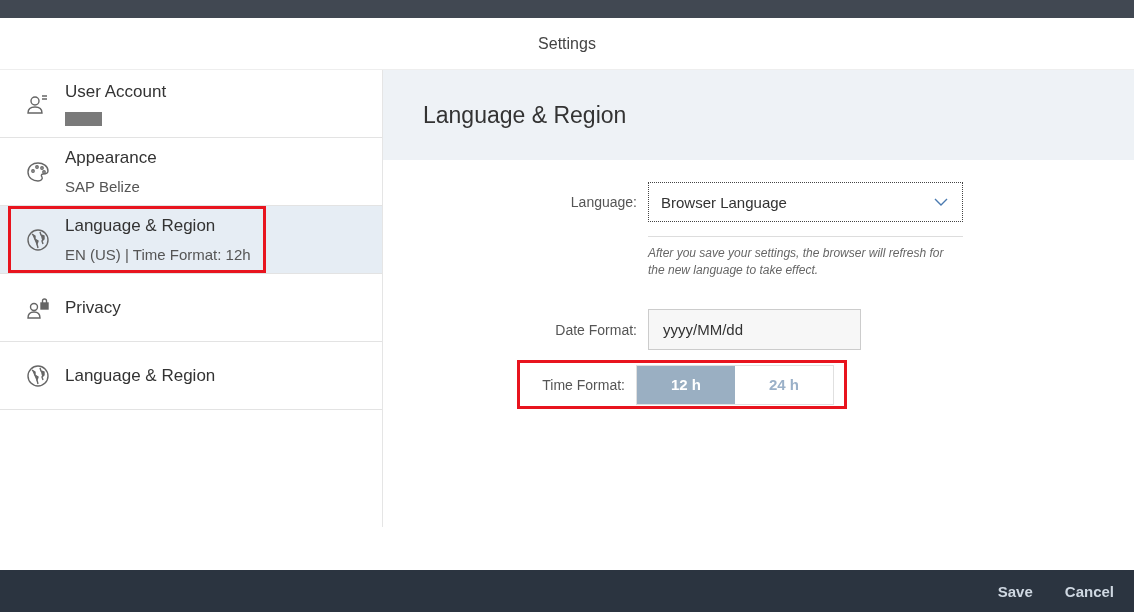  What do you see at coordinates (38, 307) in the screenshot?
I see `user-lock-icon` at bounding box center [38, 307].